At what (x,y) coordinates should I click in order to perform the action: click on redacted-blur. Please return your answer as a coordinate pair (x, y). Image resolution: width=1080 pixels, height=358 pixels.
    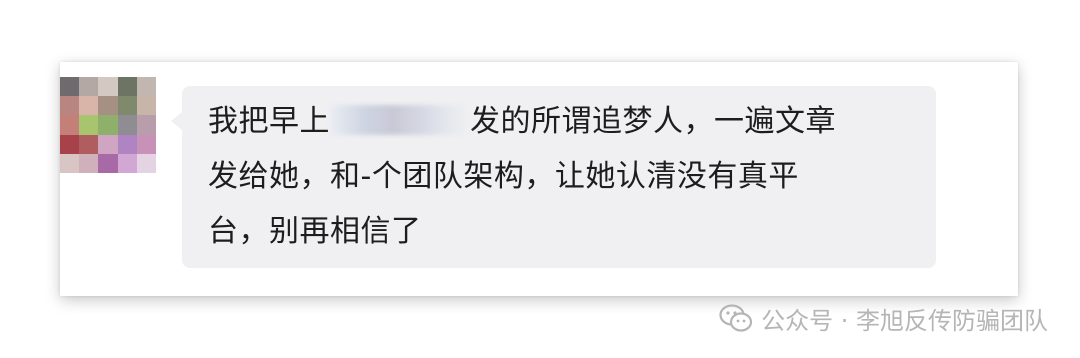
    Looking at the image, I should click on (400, 120).